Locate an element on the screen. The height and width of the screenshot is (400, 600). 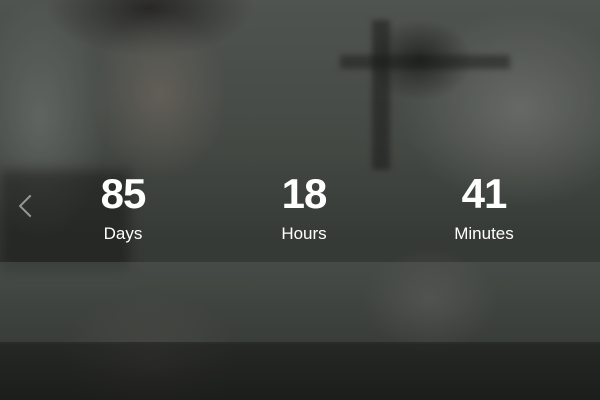
countdown-hours: 18 Hours is located at coordinates (304, 207).